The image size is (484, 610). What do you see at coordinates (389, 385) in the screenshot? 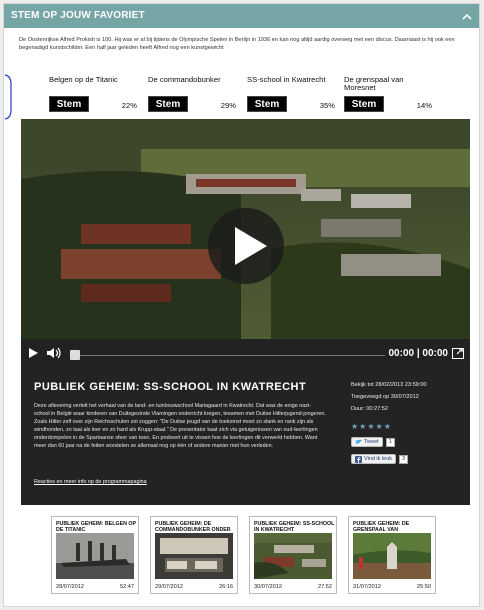
I see `available-until: Bekijk tot 28/02/2013 23:59:00` at bounding box center [389, 385].